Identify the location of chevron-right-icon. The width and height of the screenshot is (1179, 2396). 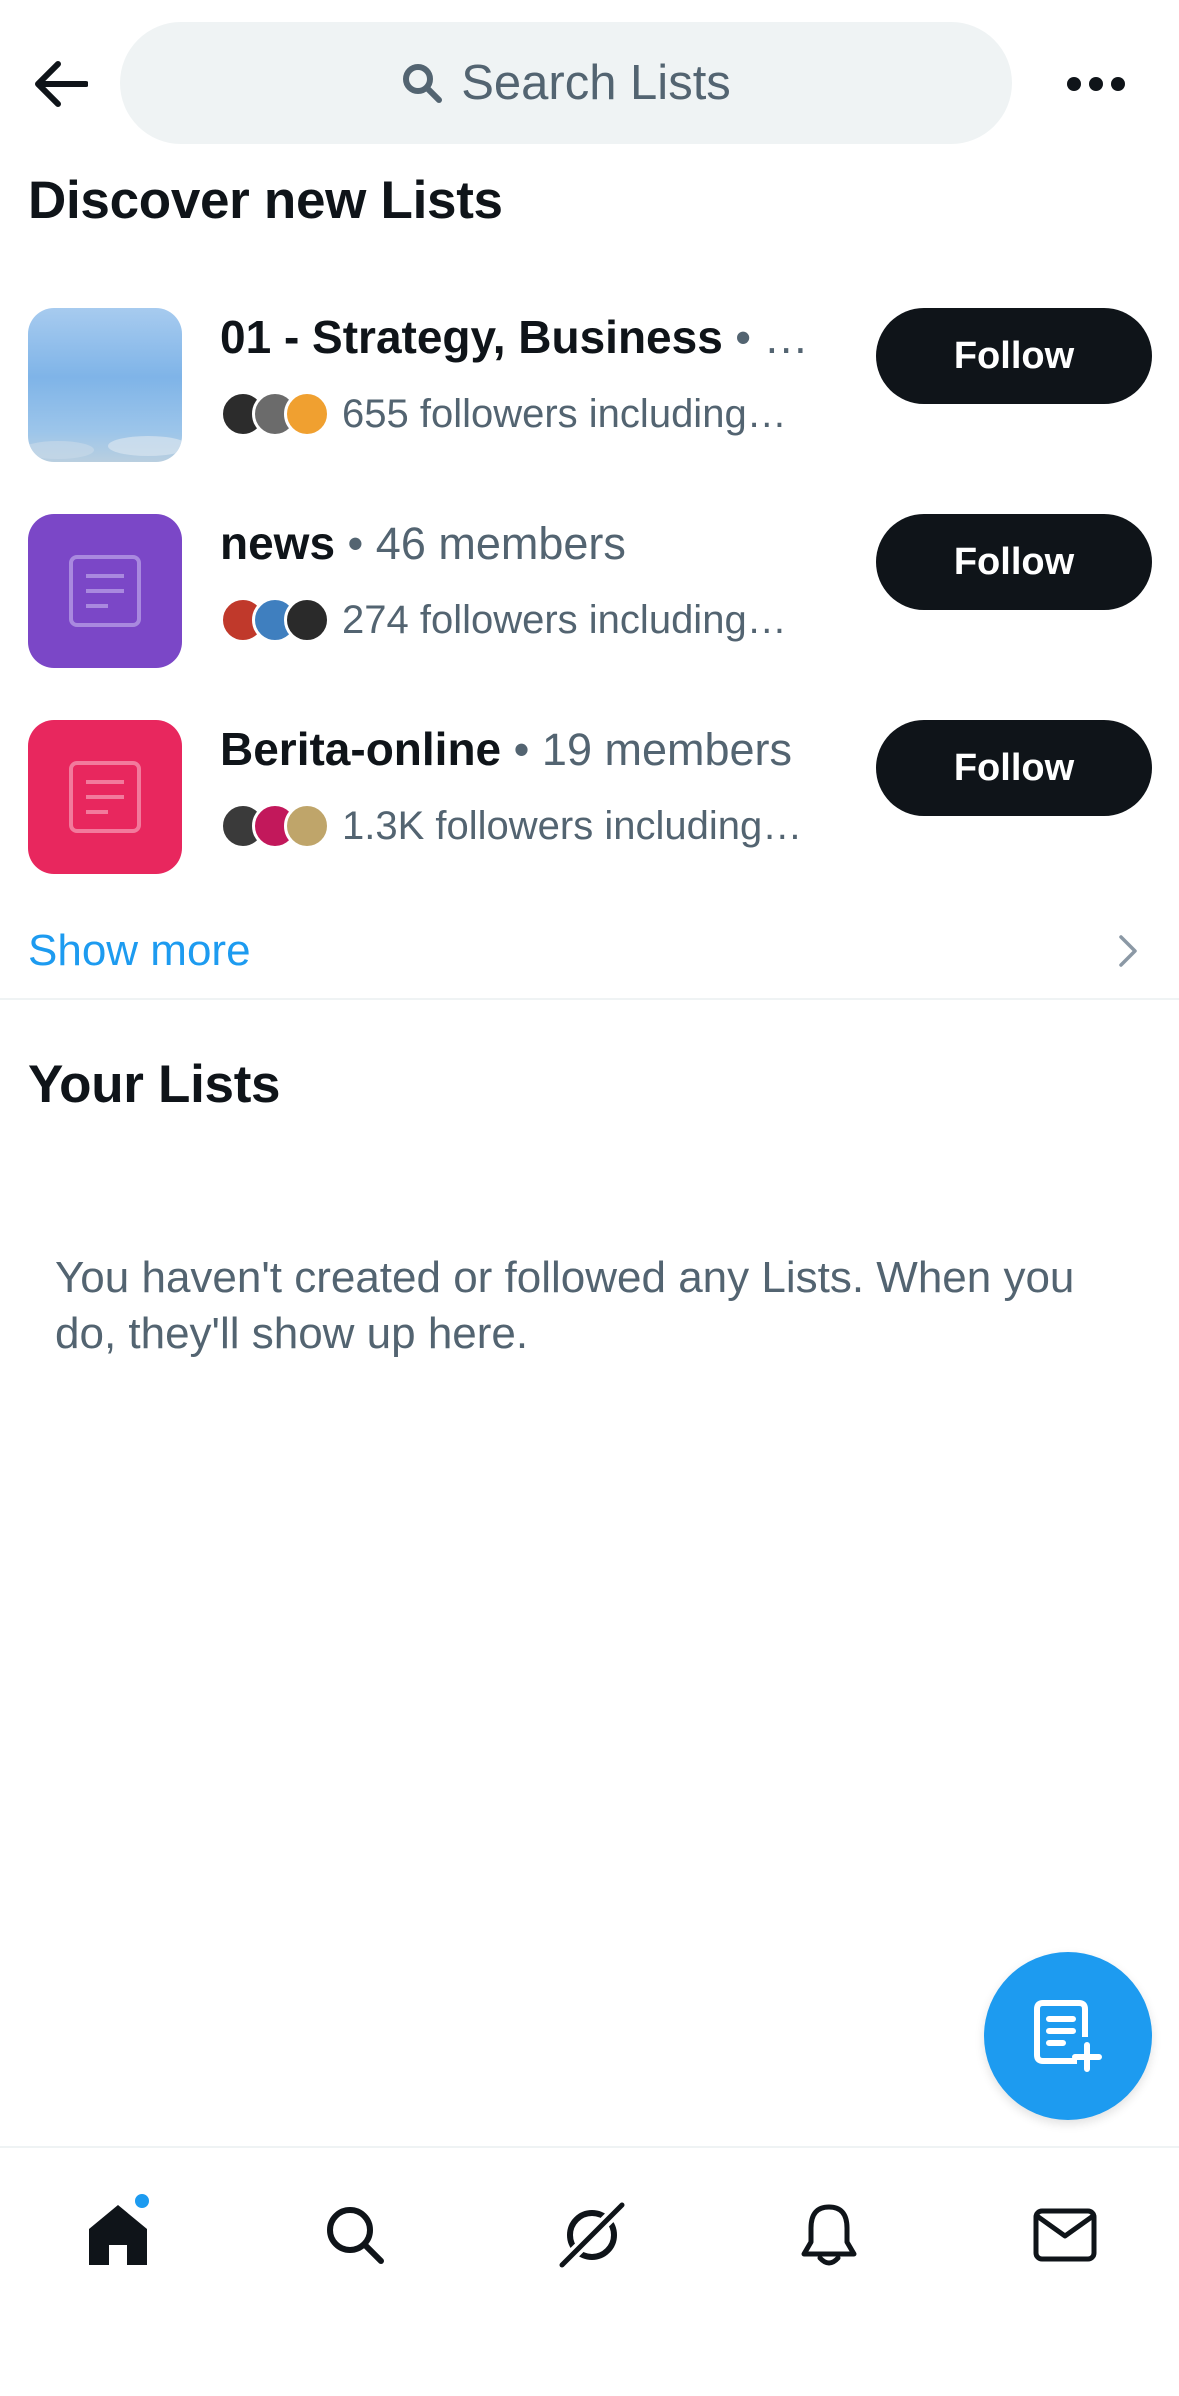
(1128, 951).